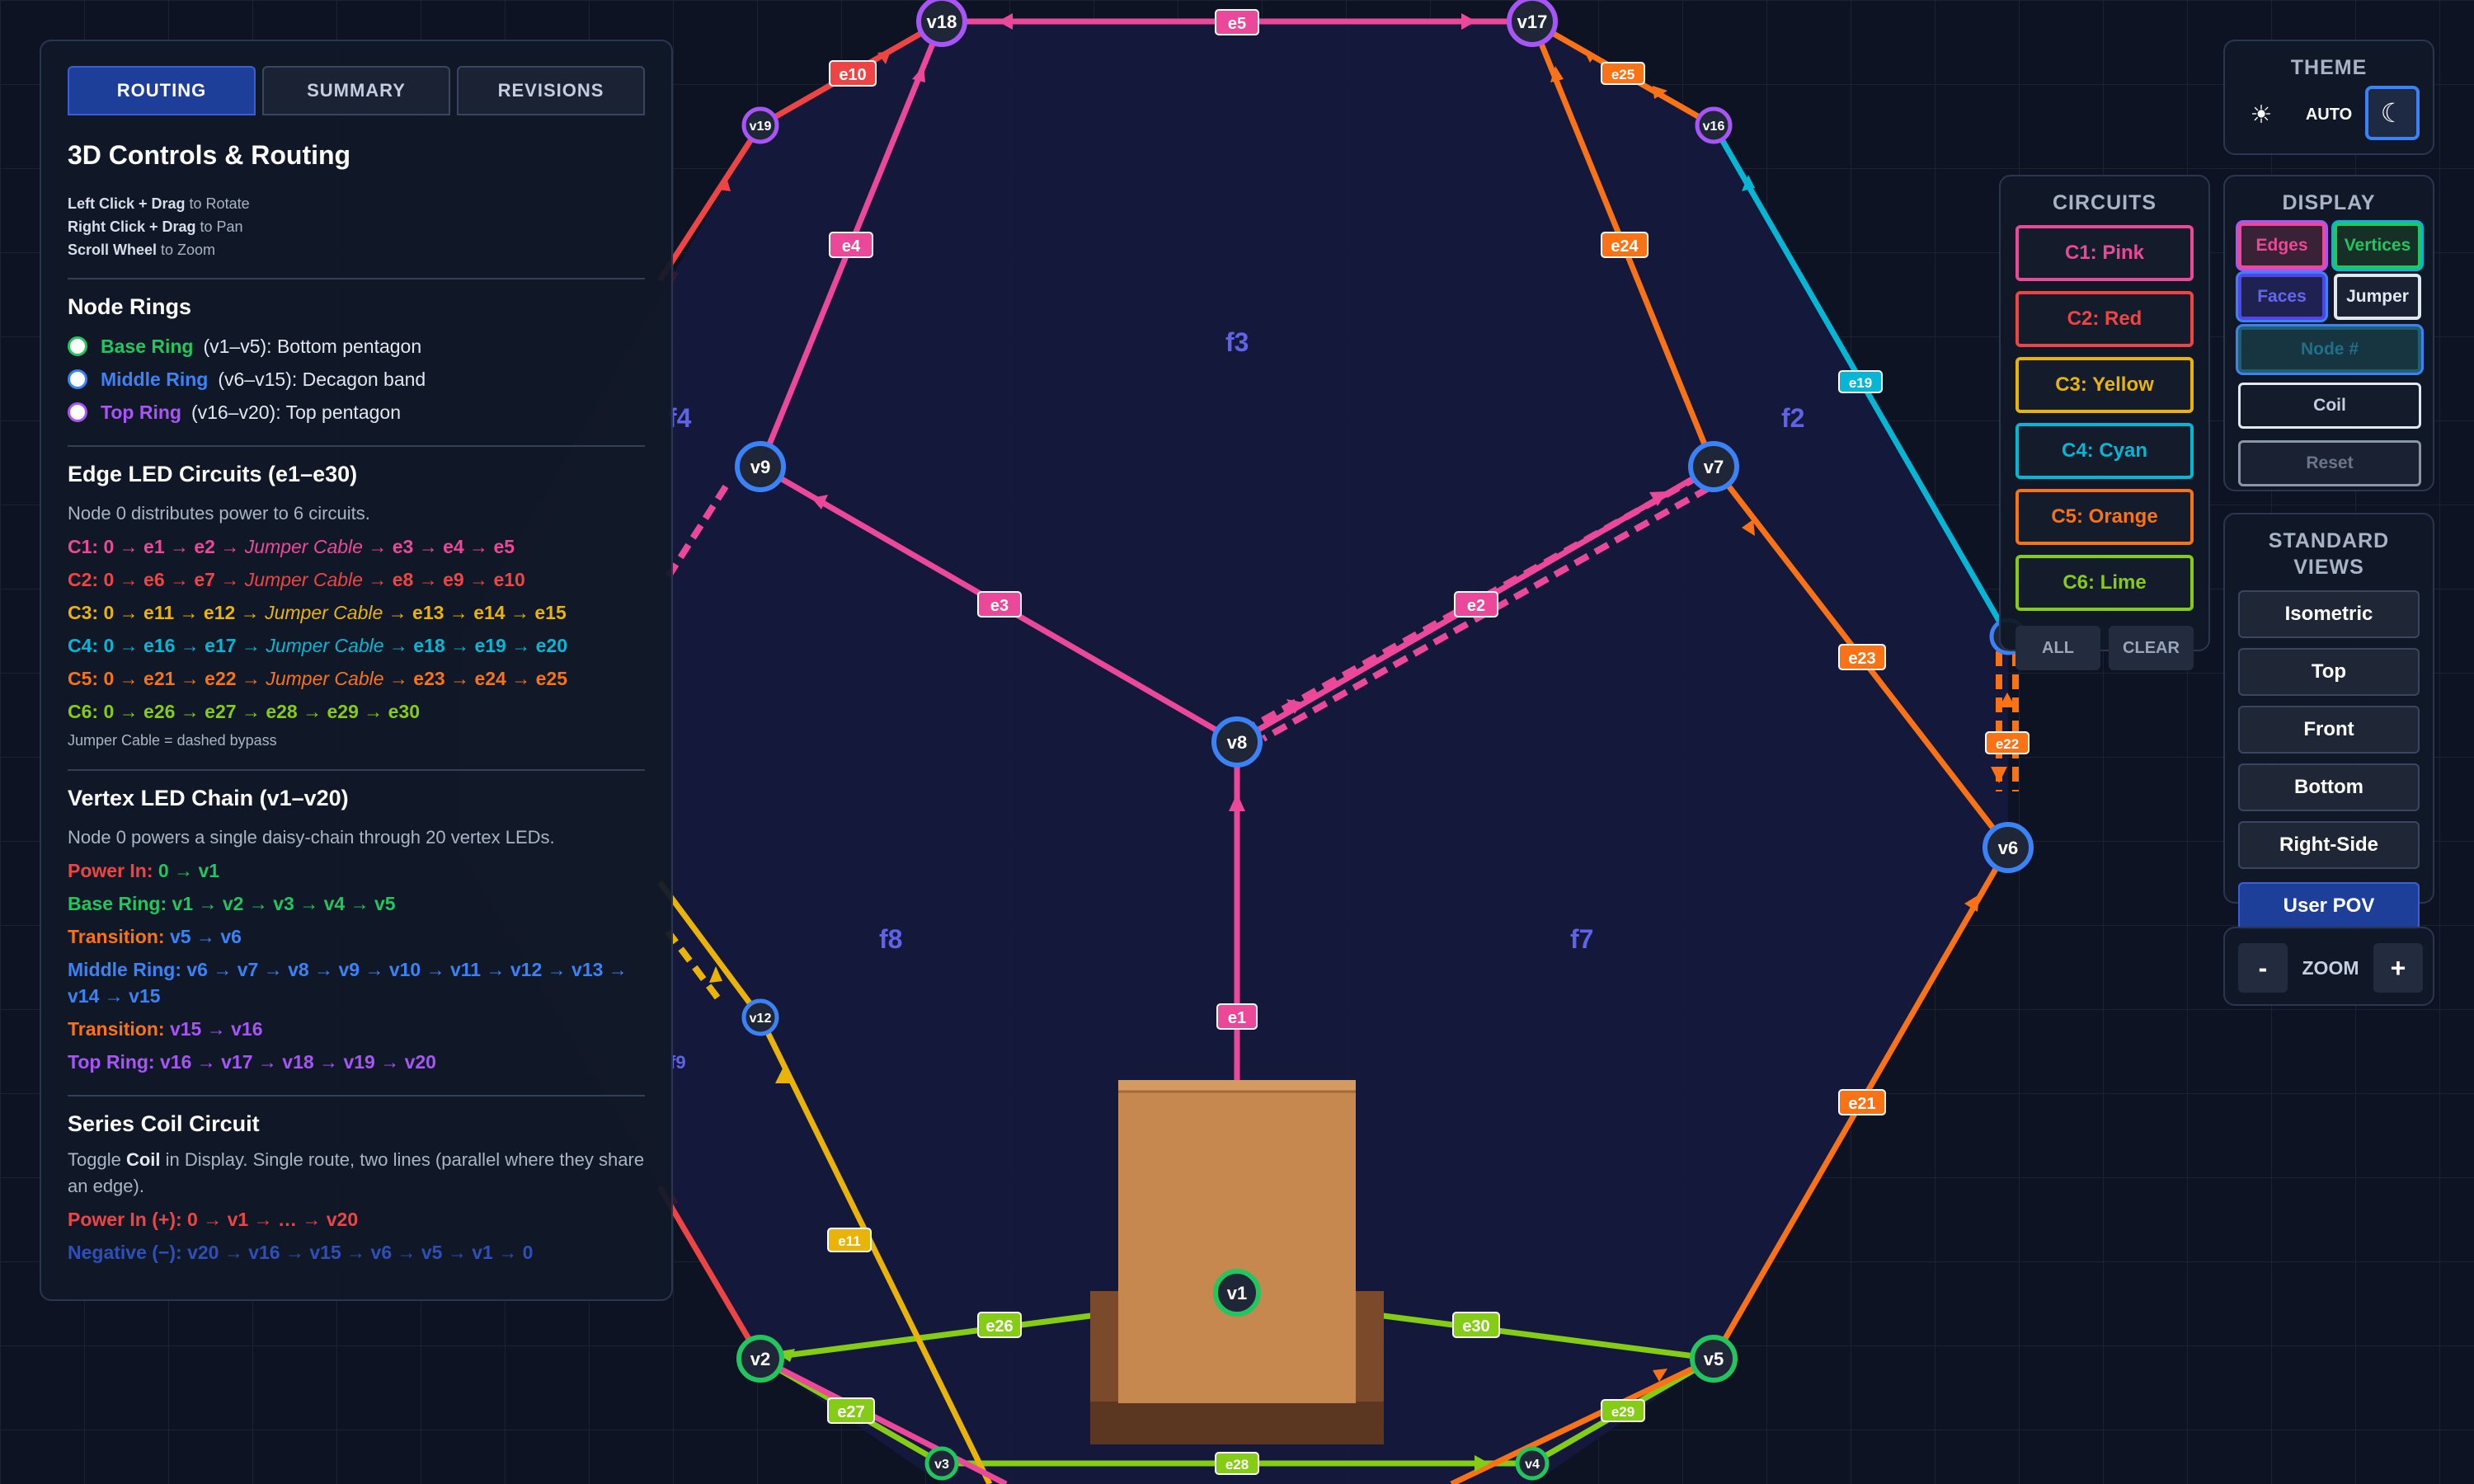 Image resolution: width=2474 pixels, height=1484 pixels. Describe the element at coordinates (2057, 648) in the screenshot. I see `all-circuits-button: ALL` at that location.